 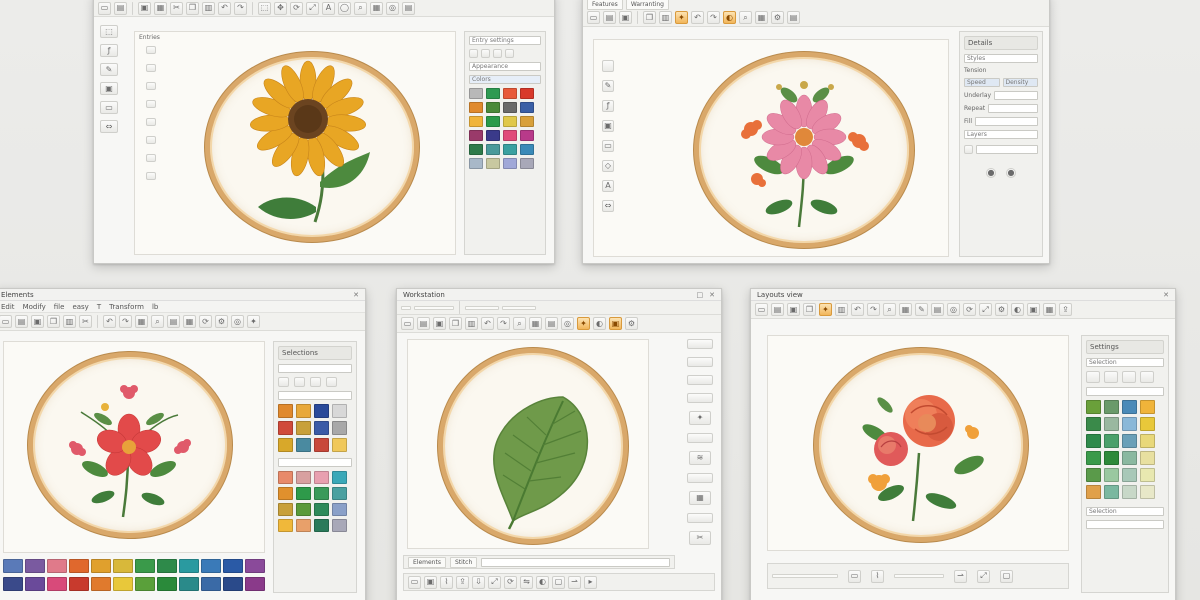 I want to click on underlay-value, so click(x=1016, y=95).